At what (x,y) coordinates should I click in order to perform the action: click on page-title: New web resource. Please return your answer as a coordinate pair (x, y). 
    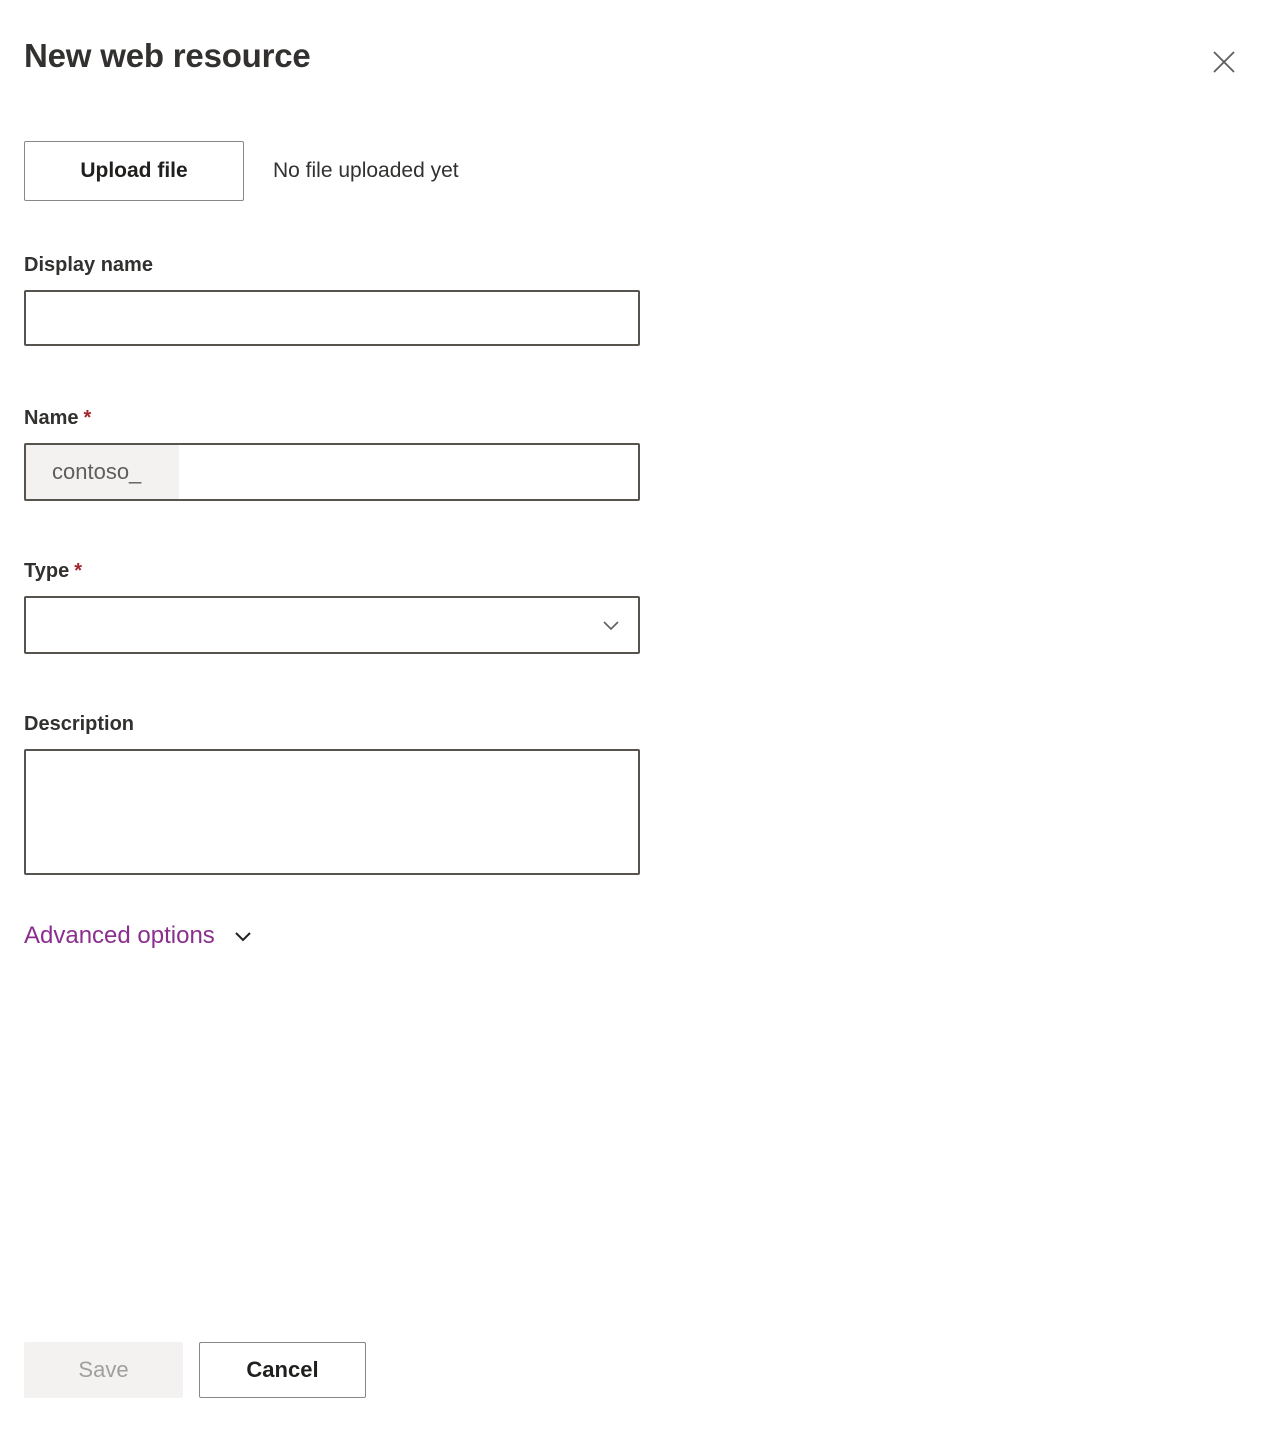
    Looking at the image, I should click on (167, 55).